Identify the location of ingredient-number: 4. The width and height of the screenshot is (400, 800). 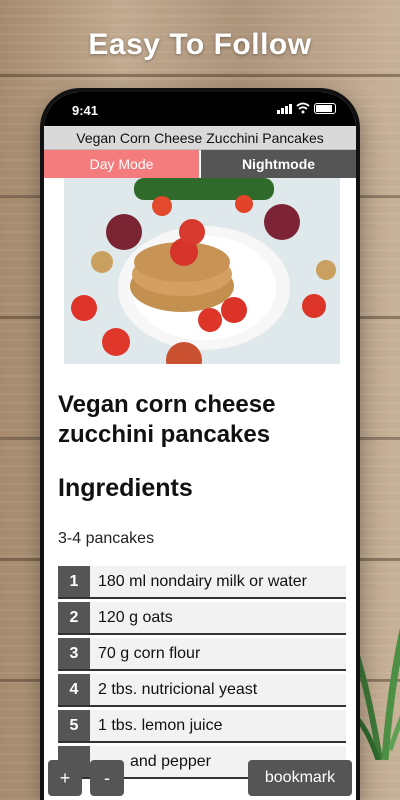
(74, 689).